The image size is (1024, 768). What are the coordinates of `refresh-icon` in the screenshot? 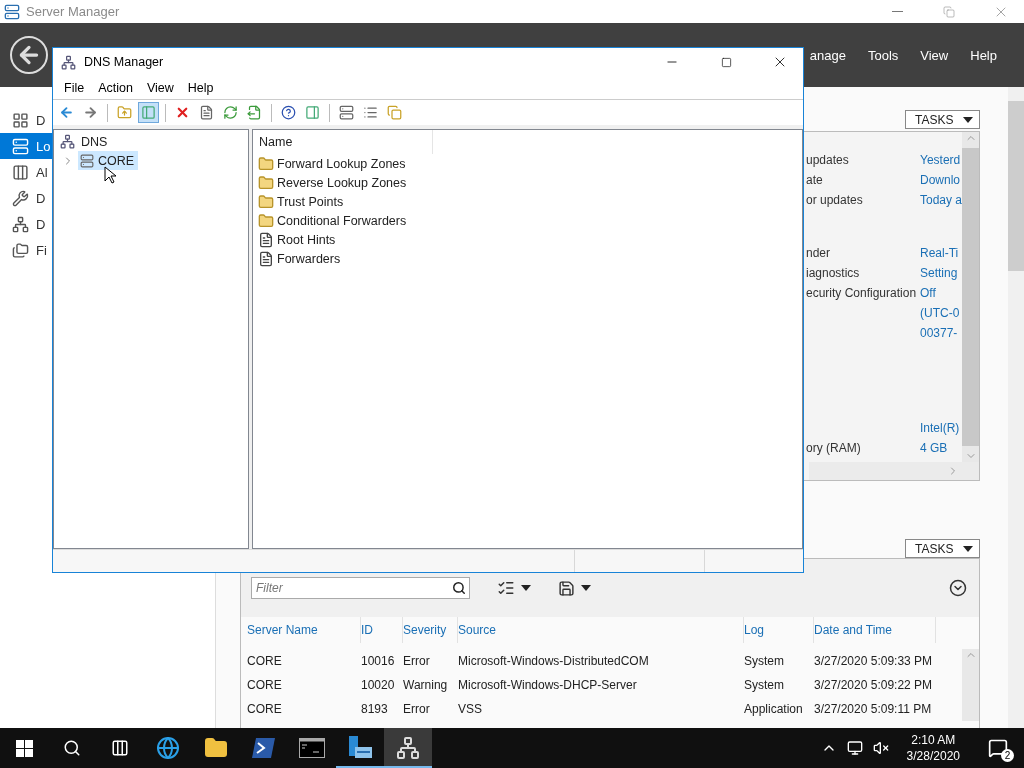 It's located at (230, 112).